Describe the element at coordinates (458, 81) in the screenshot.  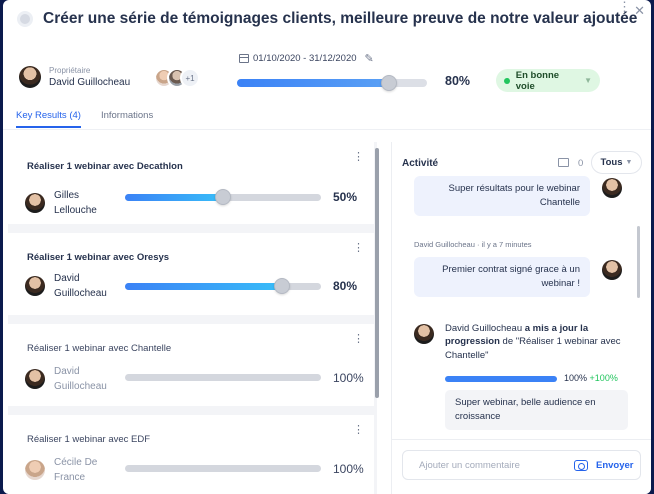
I see `objective-progress-value: 80%` at that location.